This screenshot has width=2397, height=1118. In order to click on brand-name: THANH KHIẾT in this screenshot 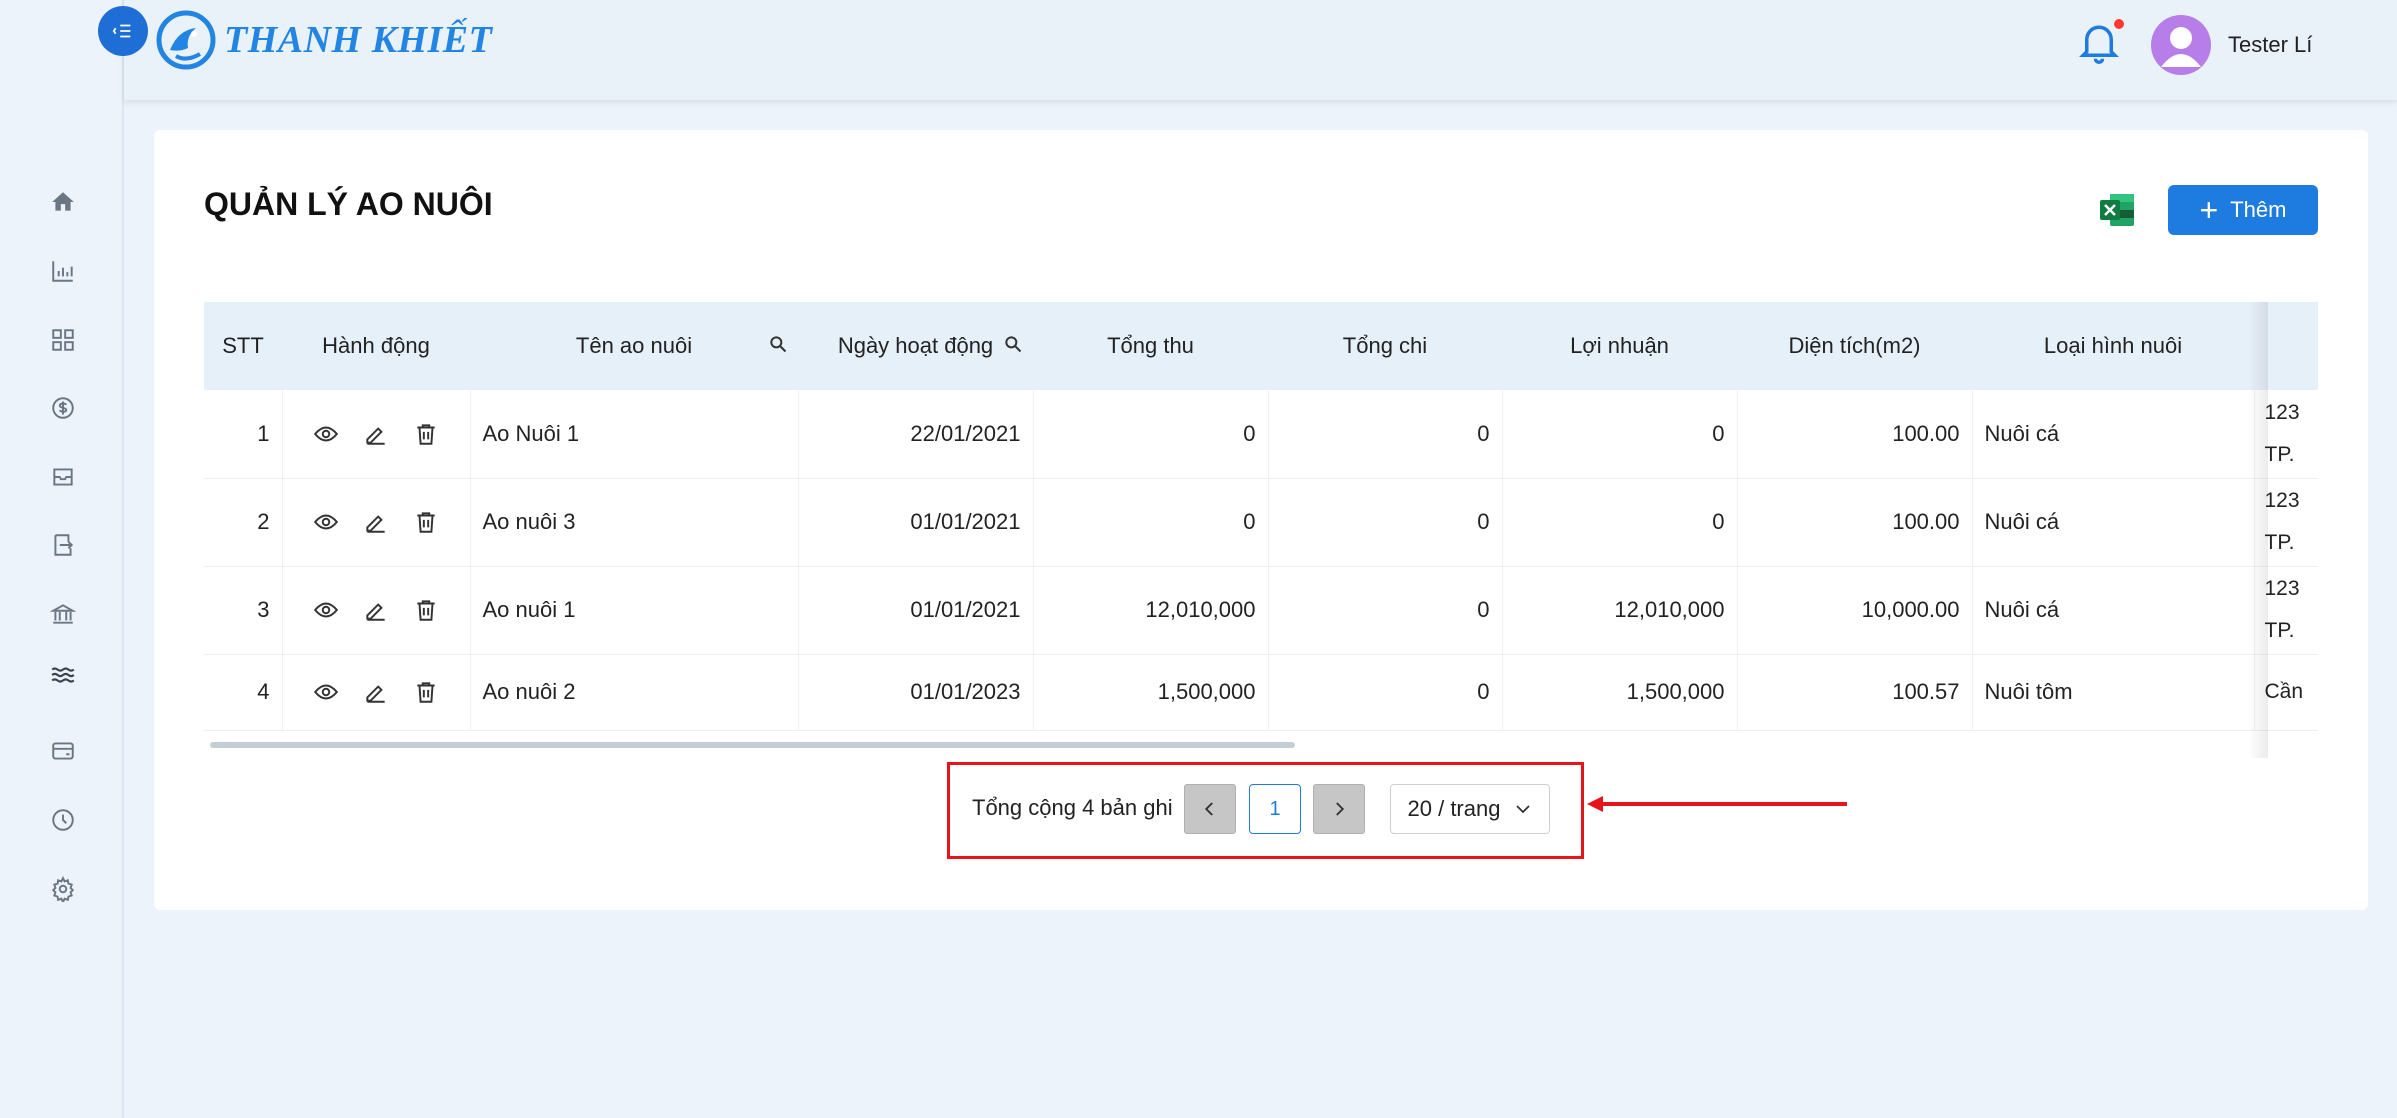, I will do `click(358, 40)`.